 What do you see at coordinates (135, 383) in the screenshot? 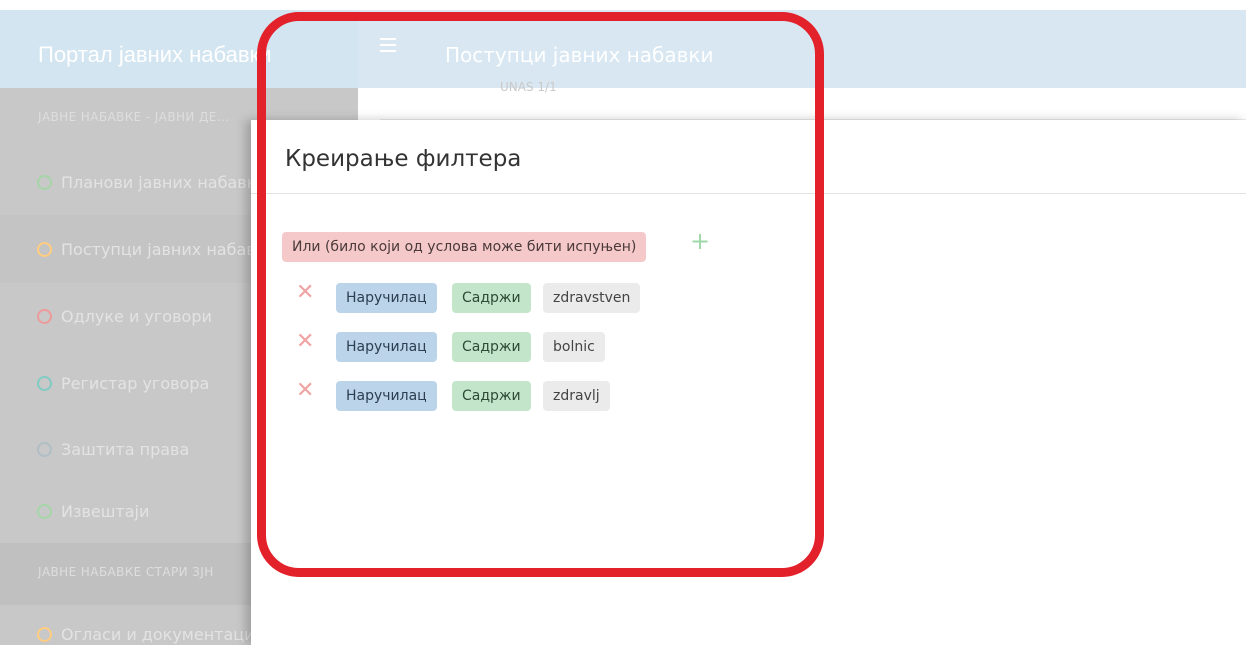
I see `sidebar-item-label: Регистар уговора` at bounding box center [135, 383].